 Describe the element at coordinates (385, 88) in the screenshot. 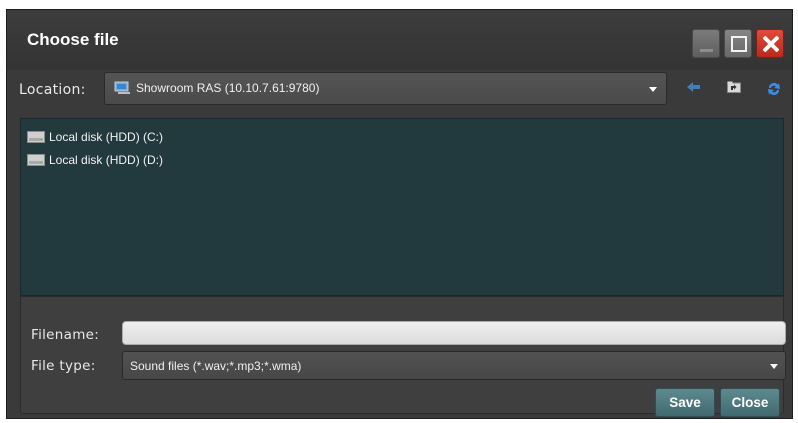

I see `location-dropdown: Showroom RAS (10.10.7.61:9780)` at that location.